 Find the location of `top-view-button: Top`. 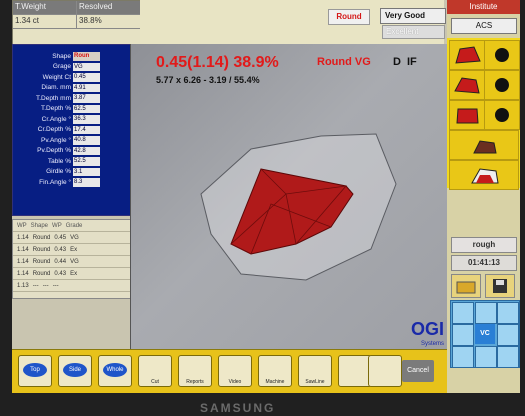

top-view-button: Top is located at coordinates (35, 371).